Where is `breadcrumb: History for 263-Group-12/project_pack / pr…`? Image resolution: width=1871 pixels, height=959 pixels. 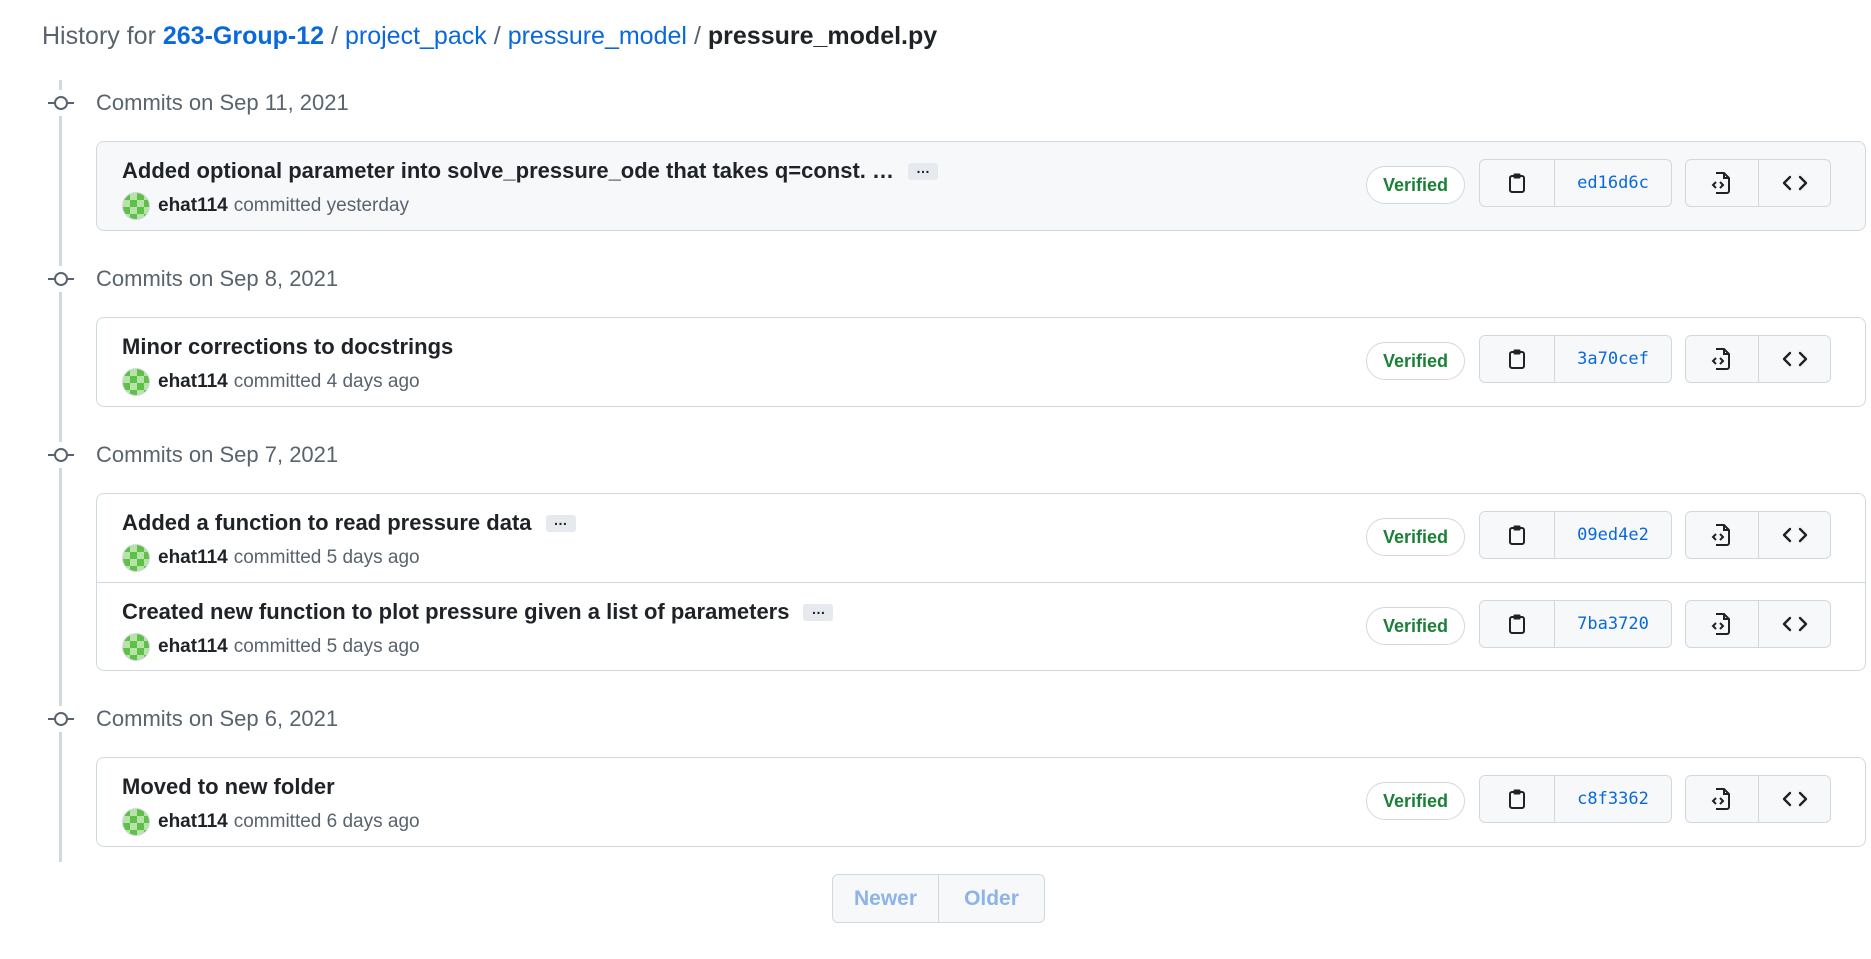
breadcrumb: History for 263-Group-12/project_pack / pr… is located at coordinates (489, 36).